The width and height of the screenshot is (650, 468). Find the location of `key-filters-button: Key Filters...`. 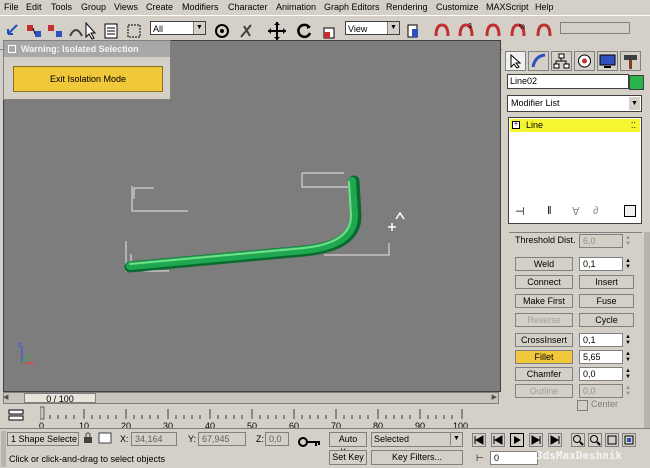

key-filters-button: Key Filters... is located at coordinates (417, 457).